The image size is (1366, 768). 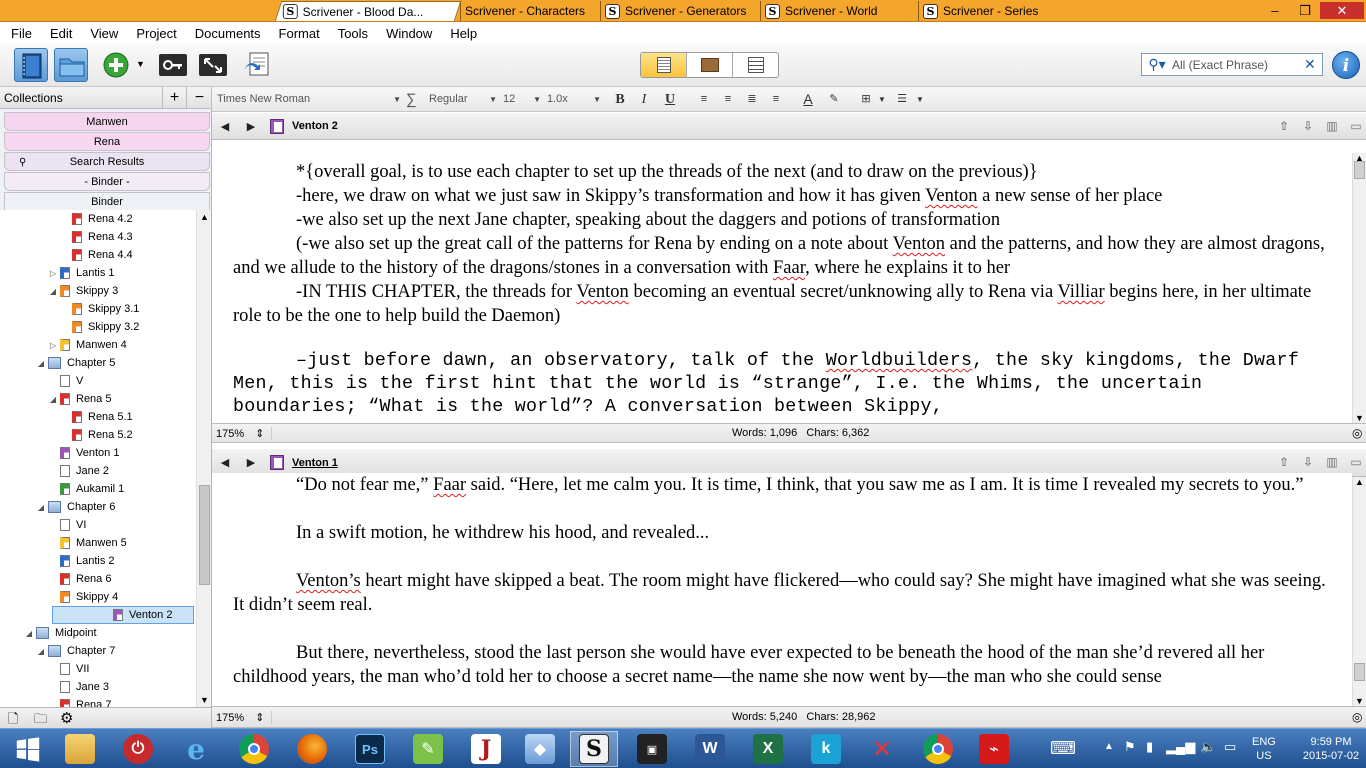 I want to click on start-button, so click(x=28, y=749).